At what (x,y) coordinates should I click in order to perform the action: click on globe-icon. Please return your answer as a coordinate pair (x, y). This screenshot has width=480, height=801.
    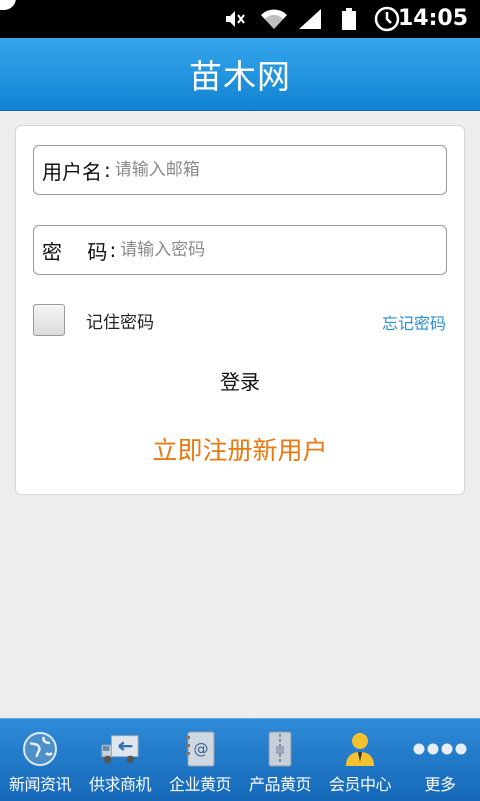
    Looking at the image, I should click on (40, 749).